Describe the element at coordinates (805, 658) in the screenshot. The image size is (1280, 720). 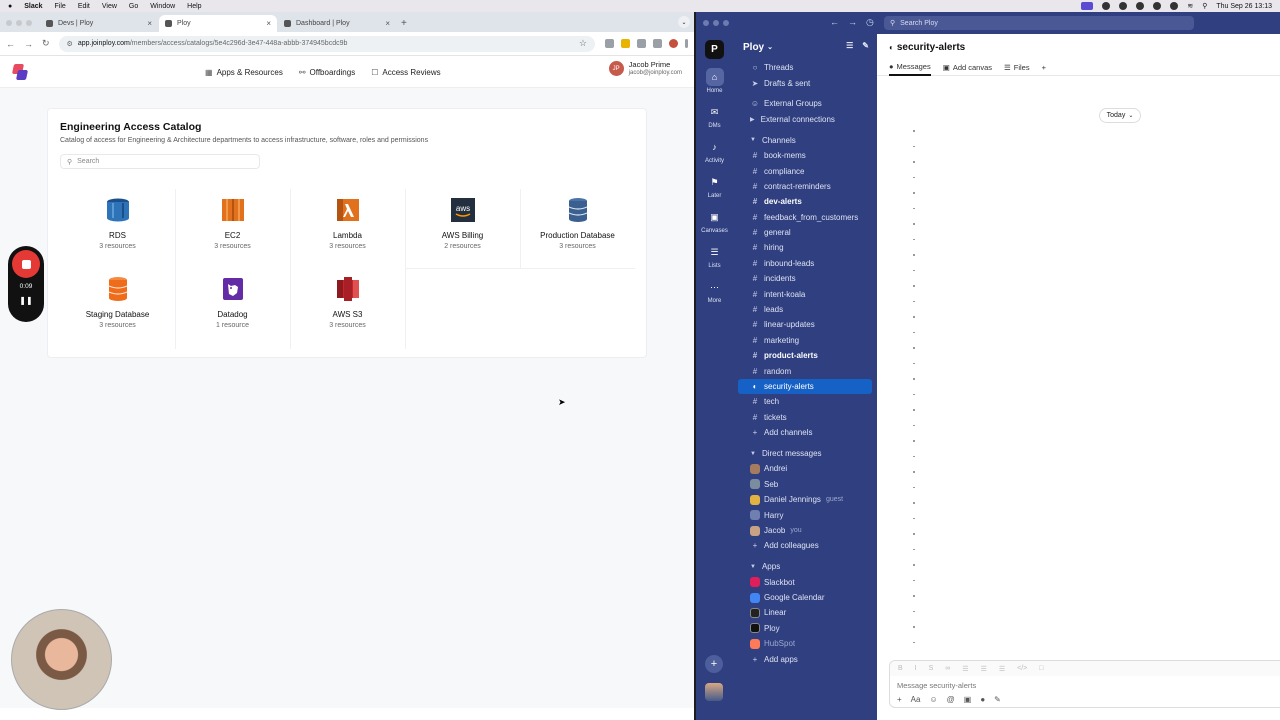
I see `add-apps-button: + Add apps` at that location.